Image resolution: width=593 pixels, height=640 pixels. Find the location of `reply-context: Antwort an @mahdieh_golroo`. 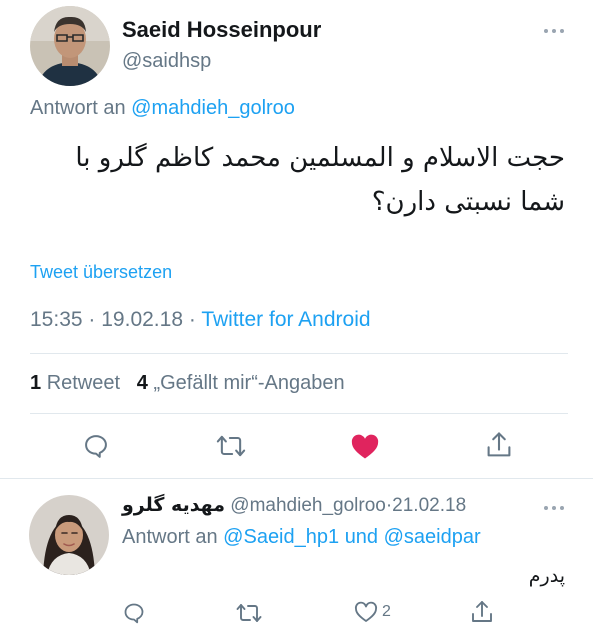

reply-context: Antwort an @mahdieh_golroo is located at coordinates (162, 108).